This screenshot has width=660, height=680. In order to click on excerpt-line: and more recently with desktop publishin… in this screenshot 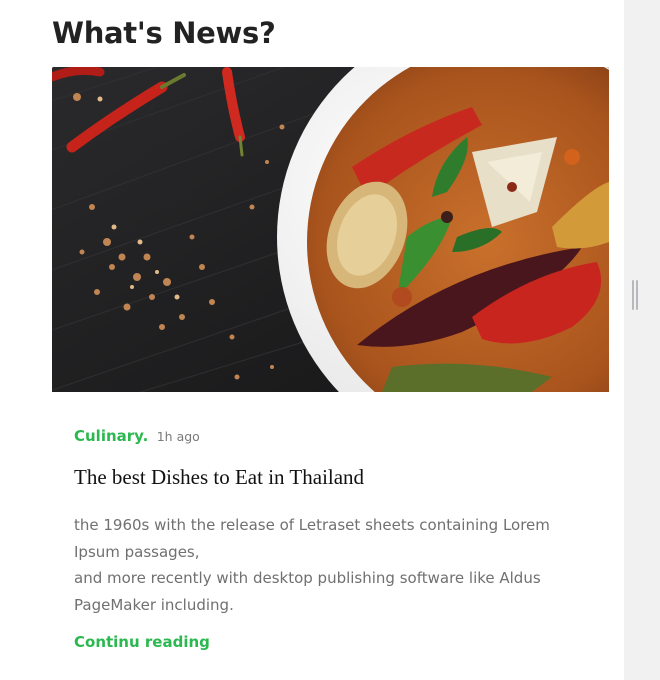, I will do `click(307, 591)`.